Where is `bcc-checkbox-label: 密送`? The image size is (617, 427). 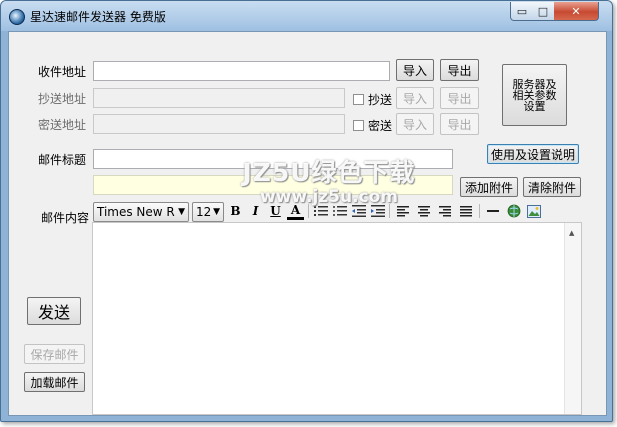 bcc-checkbox-label: 密送 is located at coordinates (380, 126).